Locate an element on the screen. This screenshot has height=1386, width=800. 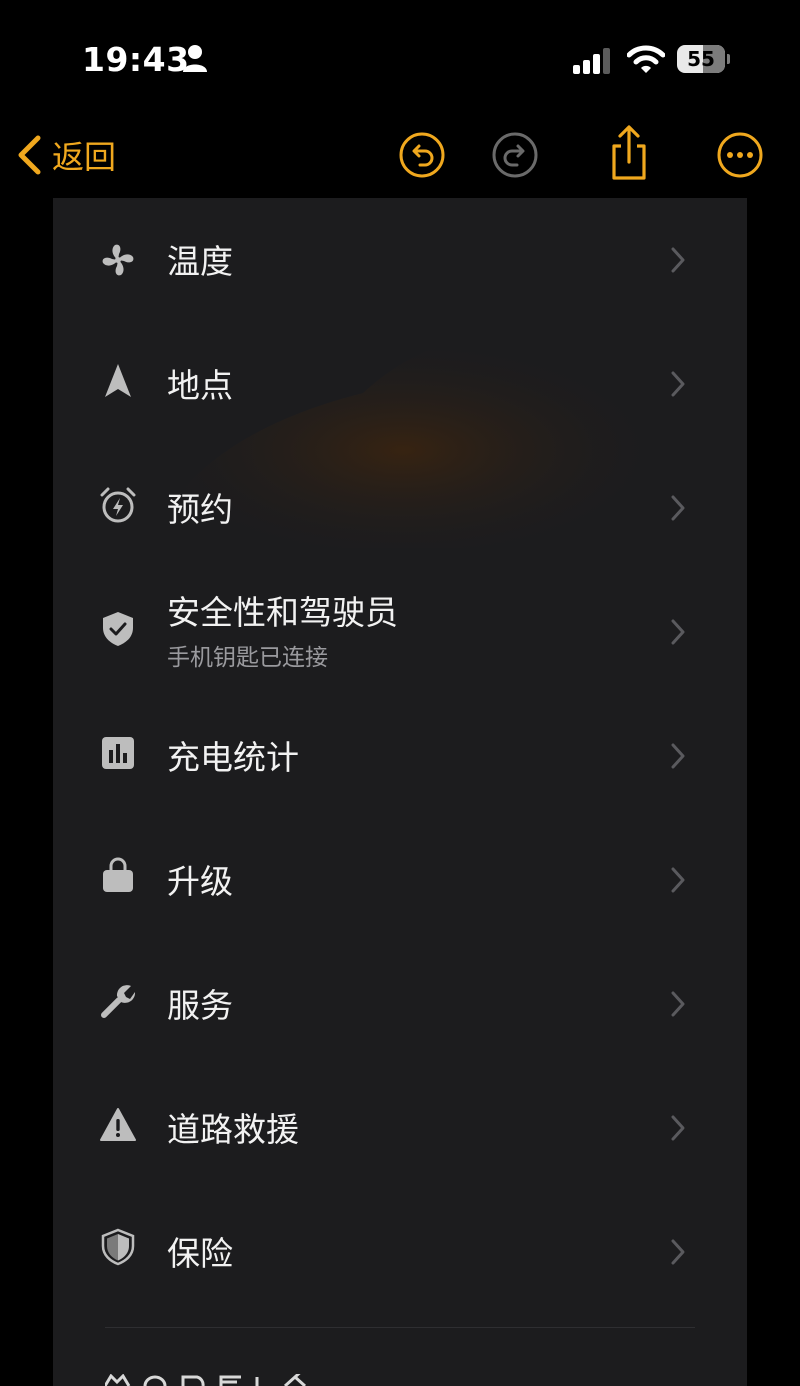
navigation-bar: 返回 is located at coordinates (400, 154).